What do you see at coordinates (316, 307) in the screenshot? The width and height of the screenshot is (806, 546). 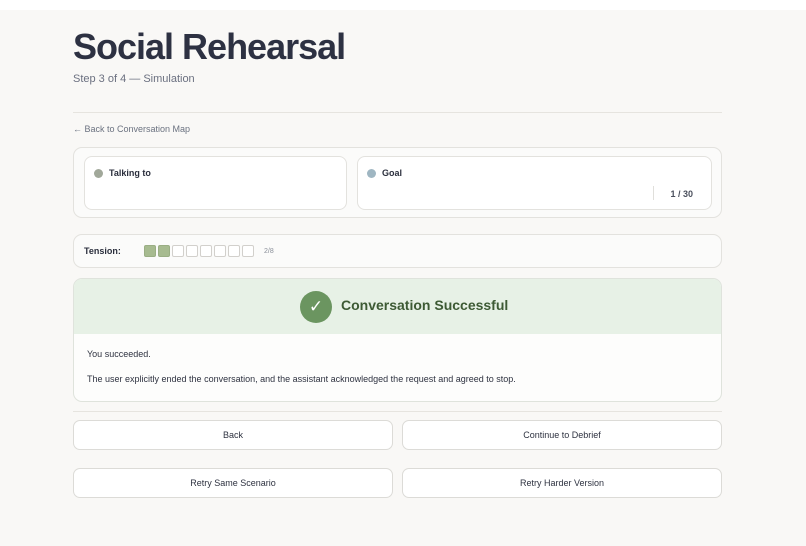 I see `check-icon: ✓` at bounding box center [316, 307].